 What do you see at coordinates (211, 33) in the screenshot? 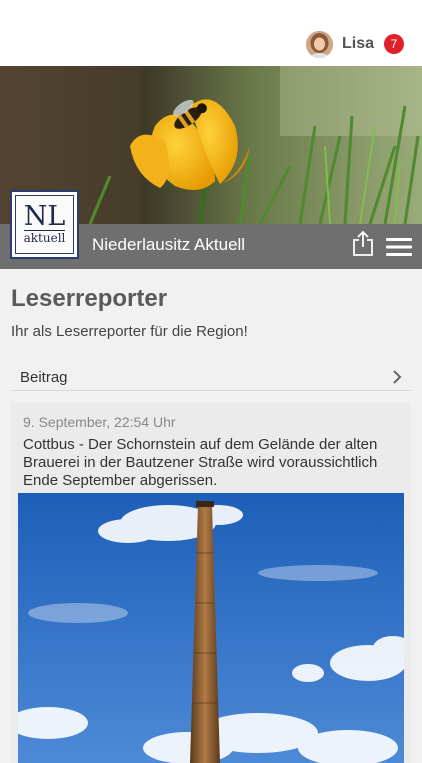
I see `top-bar: Lisa 7` at bounding box center [211, 33].